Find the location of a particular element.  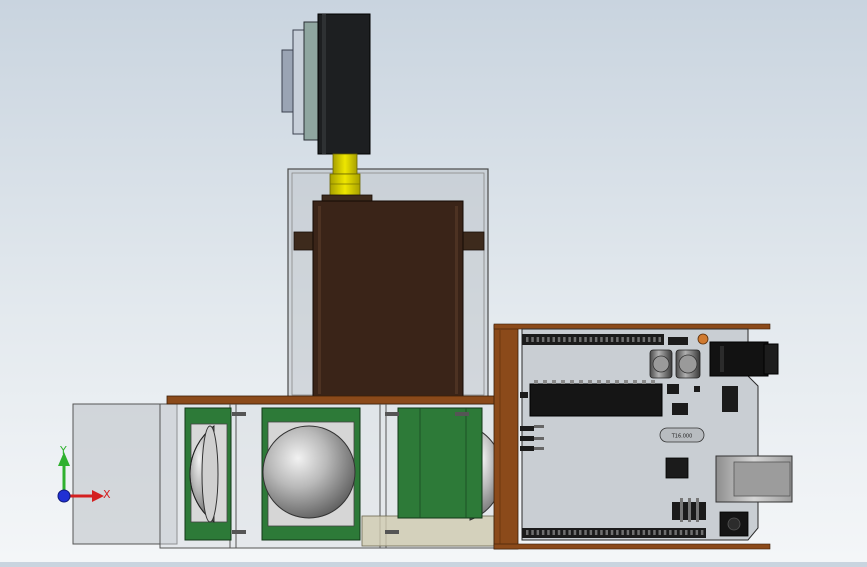

camera-module is located at coordinates (326, 84).